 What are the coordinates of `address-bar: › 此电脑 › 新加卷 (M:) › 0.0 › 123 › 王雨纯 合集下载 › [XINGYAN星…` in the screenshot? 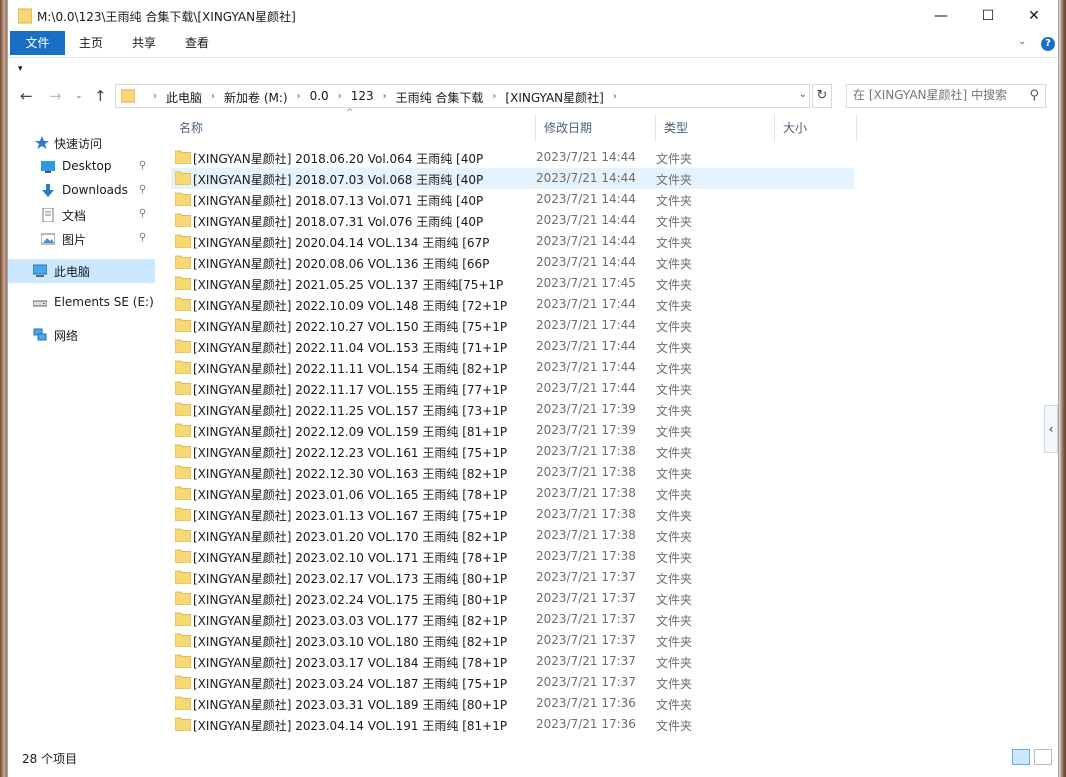 It's located at (462, 96).